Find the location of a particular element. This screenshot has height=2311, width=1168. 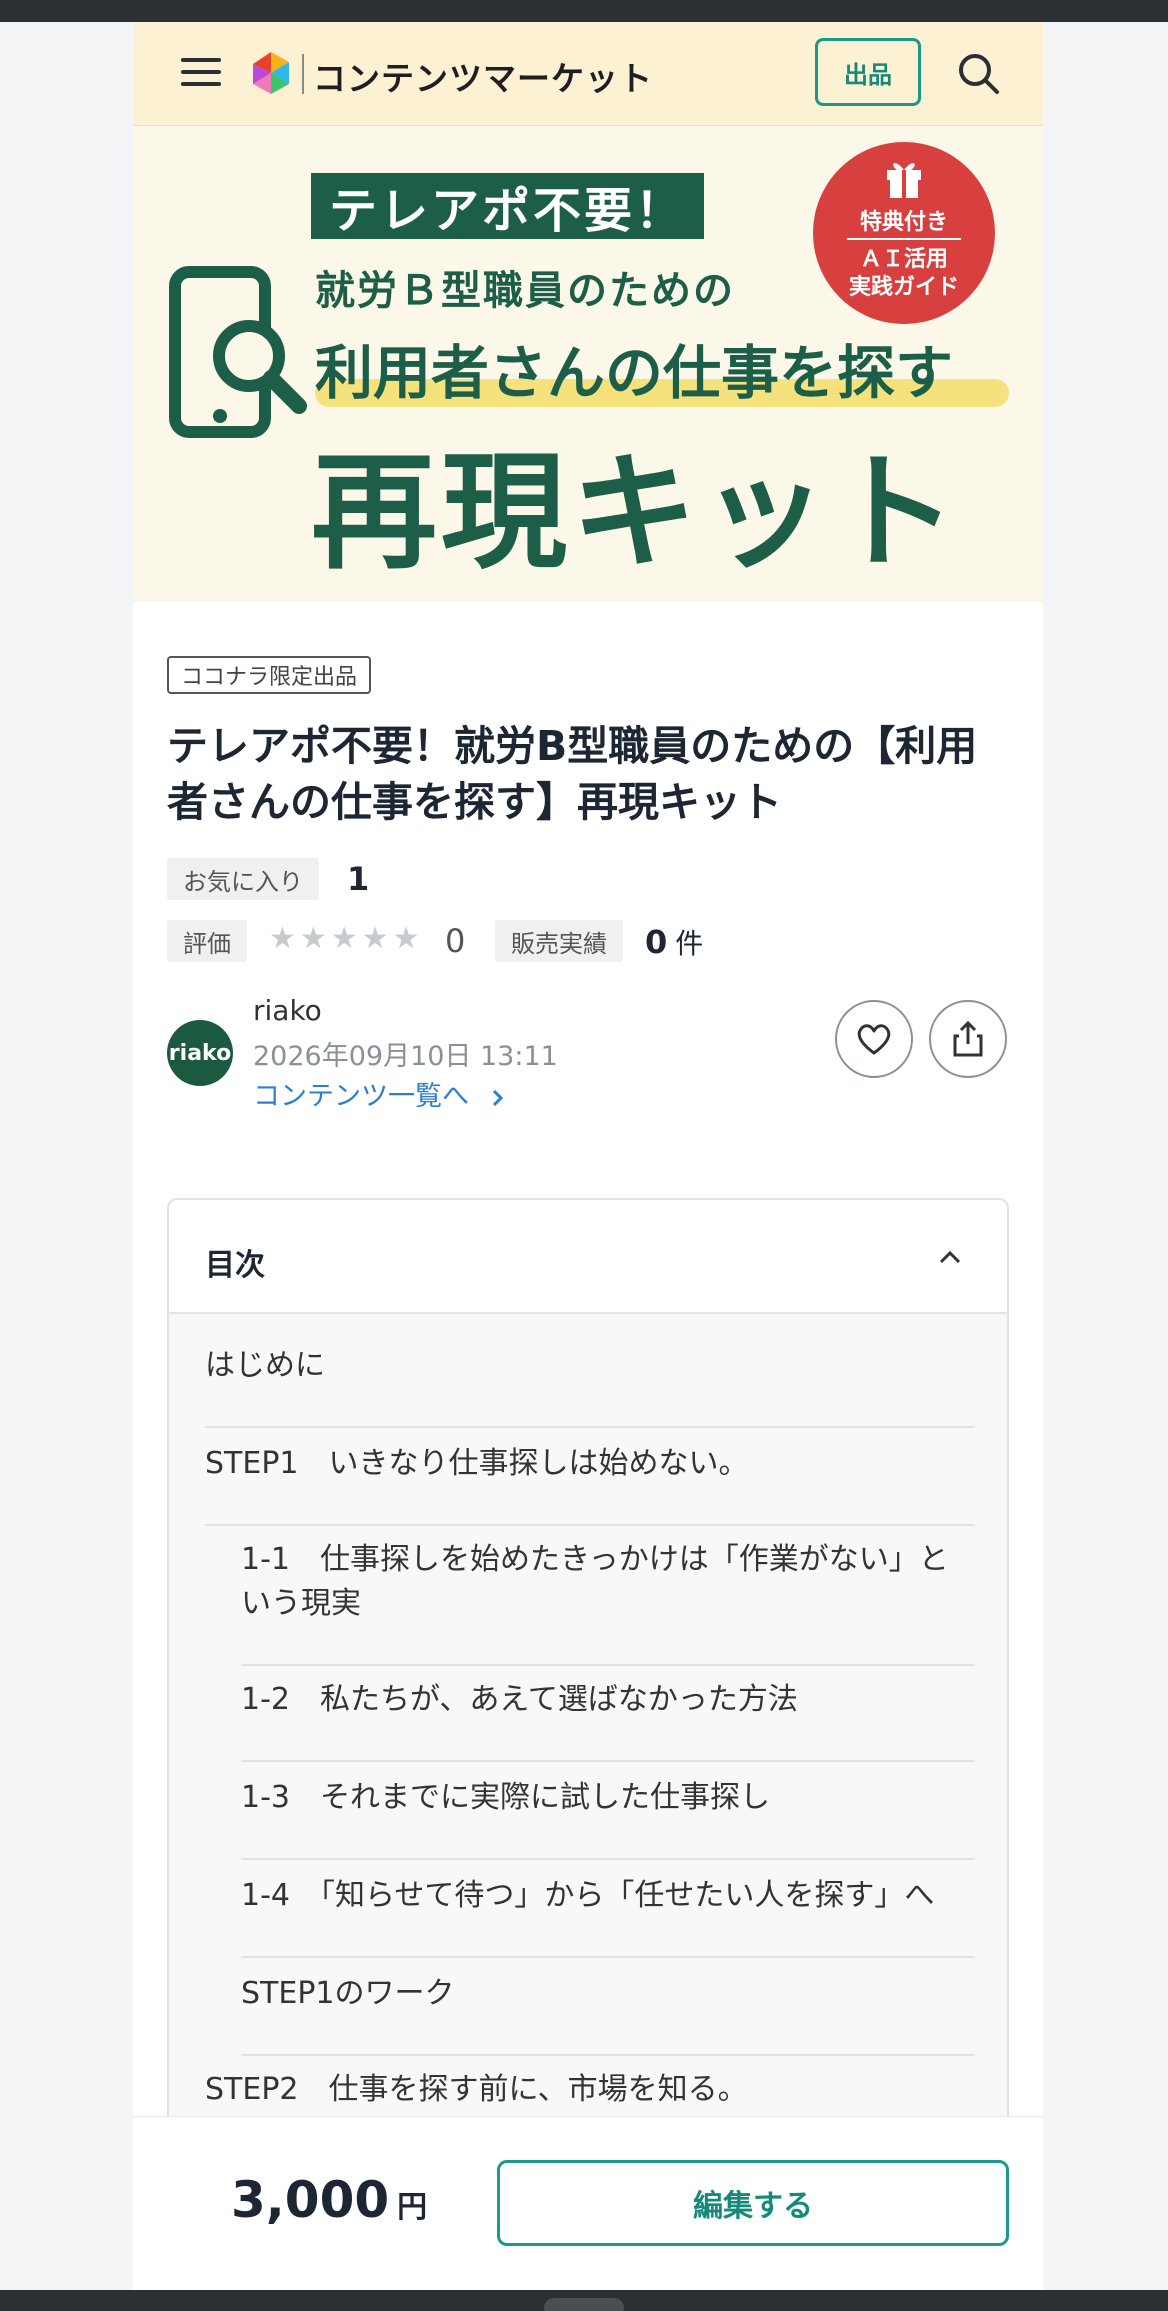

bonus-description: ＡＩ活用 実践ガイド is located at coordinates (904, 274).